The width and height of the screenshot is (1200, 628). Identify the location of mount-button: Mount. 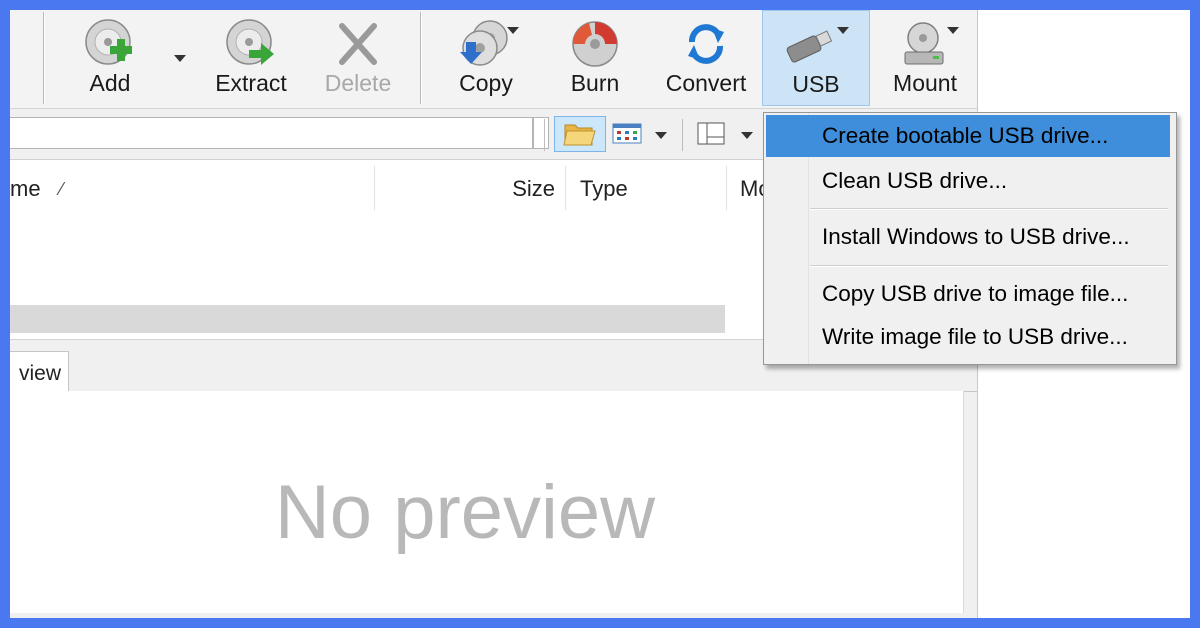
(925, 58).